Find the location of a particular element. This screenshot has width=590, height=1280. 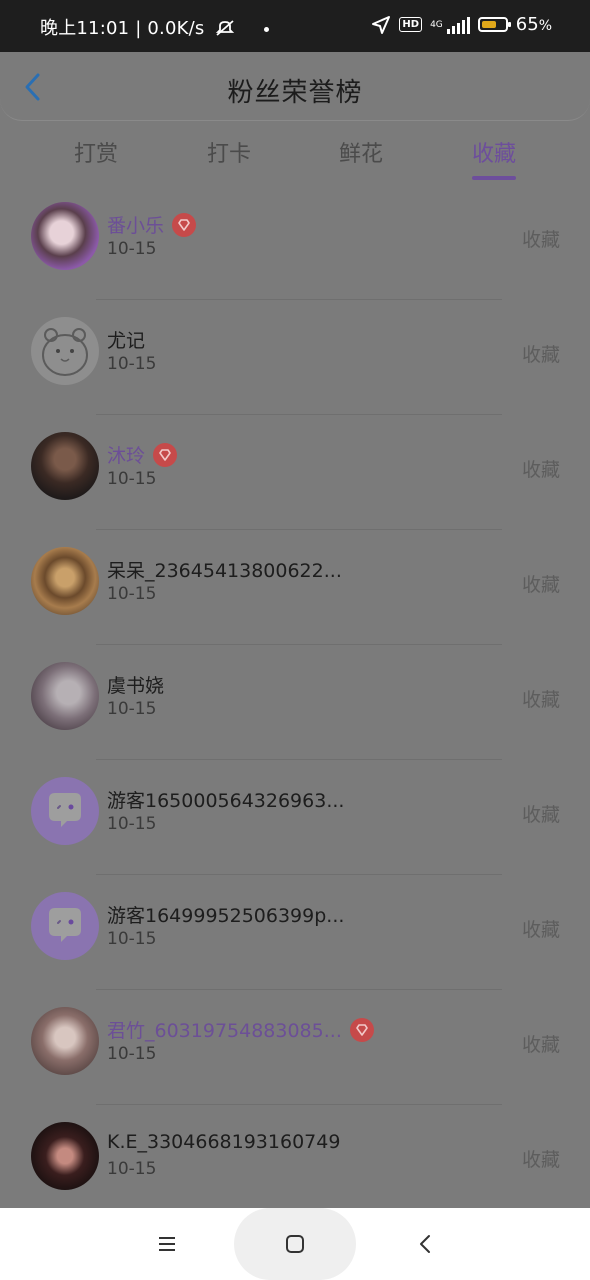

signal-bars-icon is located at coordinates (458, 25).